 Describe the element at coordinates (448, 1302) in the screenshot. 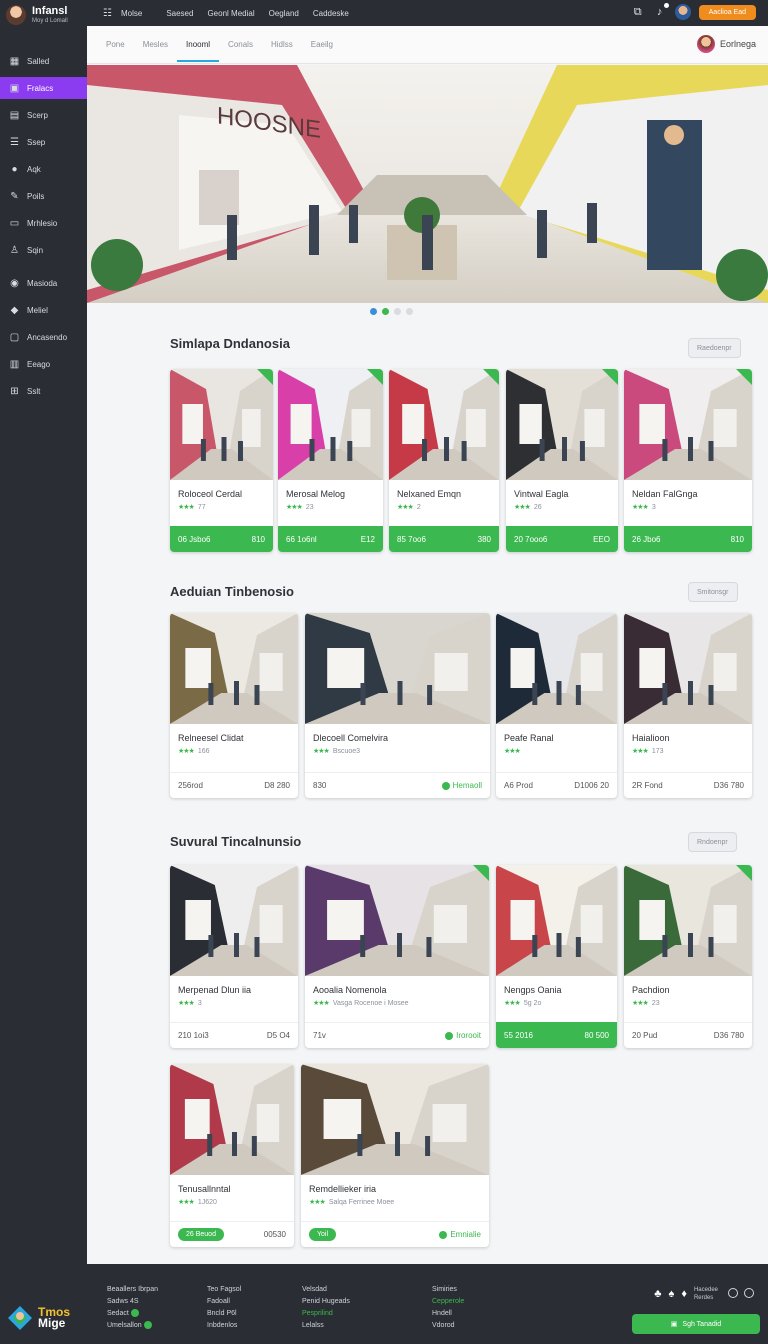

I see `footer-link: Cepperole` at that location.